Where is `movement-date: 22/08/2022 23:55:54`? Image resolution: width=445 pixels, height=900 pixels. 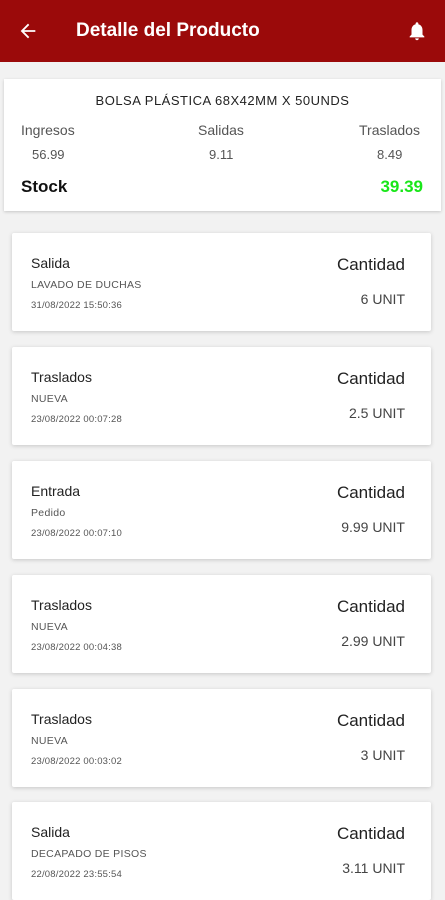 movement-date: 22/08/2022 23:55:54 is located at coordinates (76, 874).